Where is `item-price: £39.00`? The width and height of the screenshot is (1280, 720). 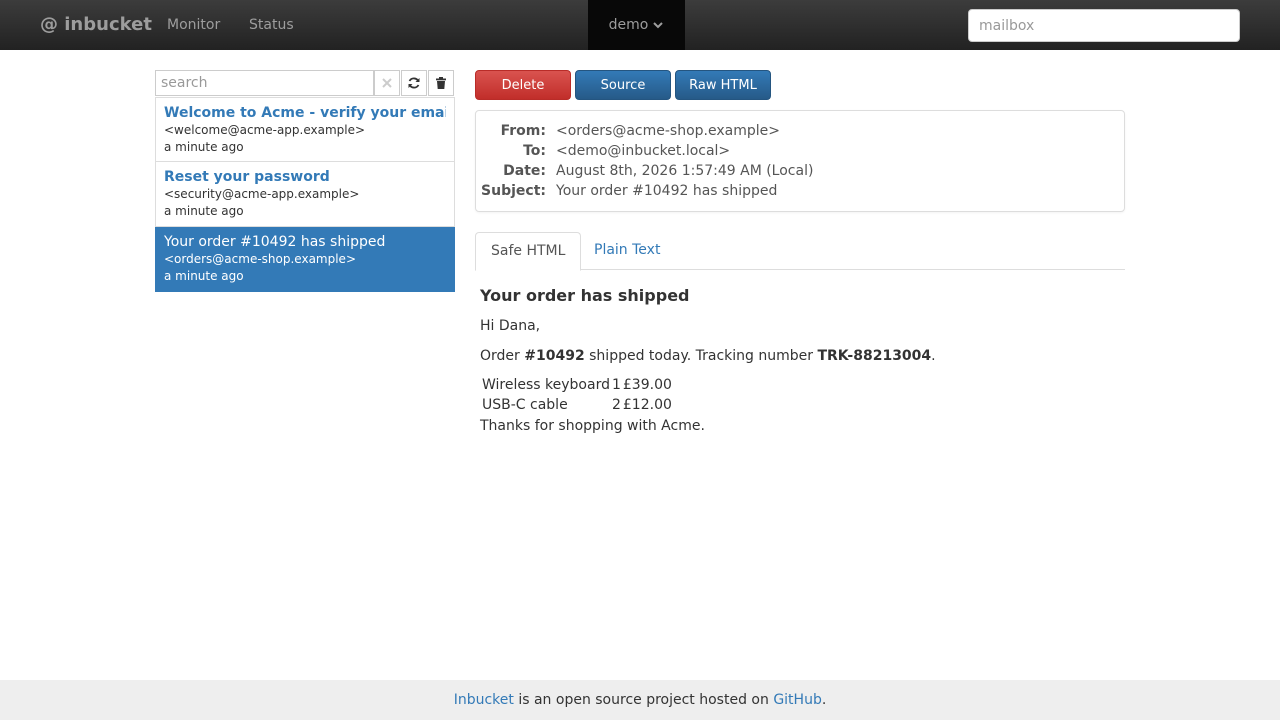
item-price: £39.00 is located at coordinates (647, 385).